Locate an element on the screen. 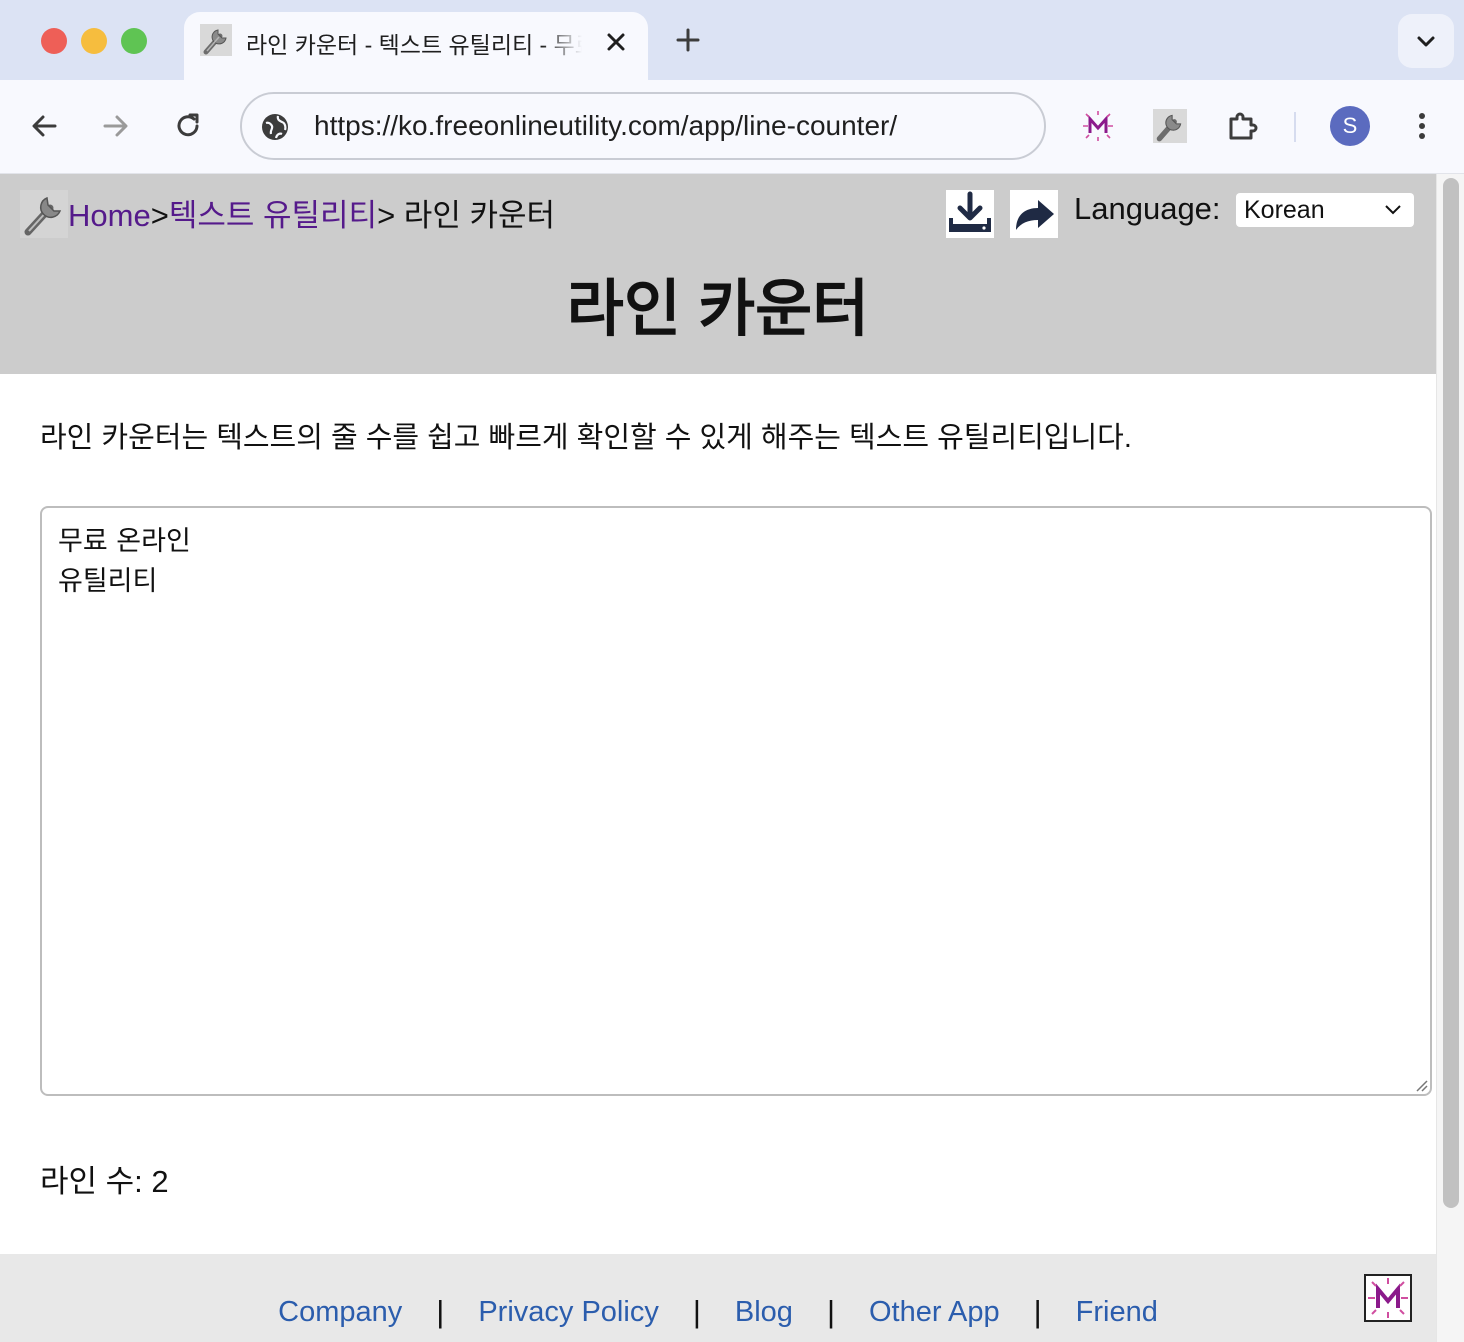 This screenshot has width=1464, height=1342. minimize-window-button is located at coordinates (94, 41).